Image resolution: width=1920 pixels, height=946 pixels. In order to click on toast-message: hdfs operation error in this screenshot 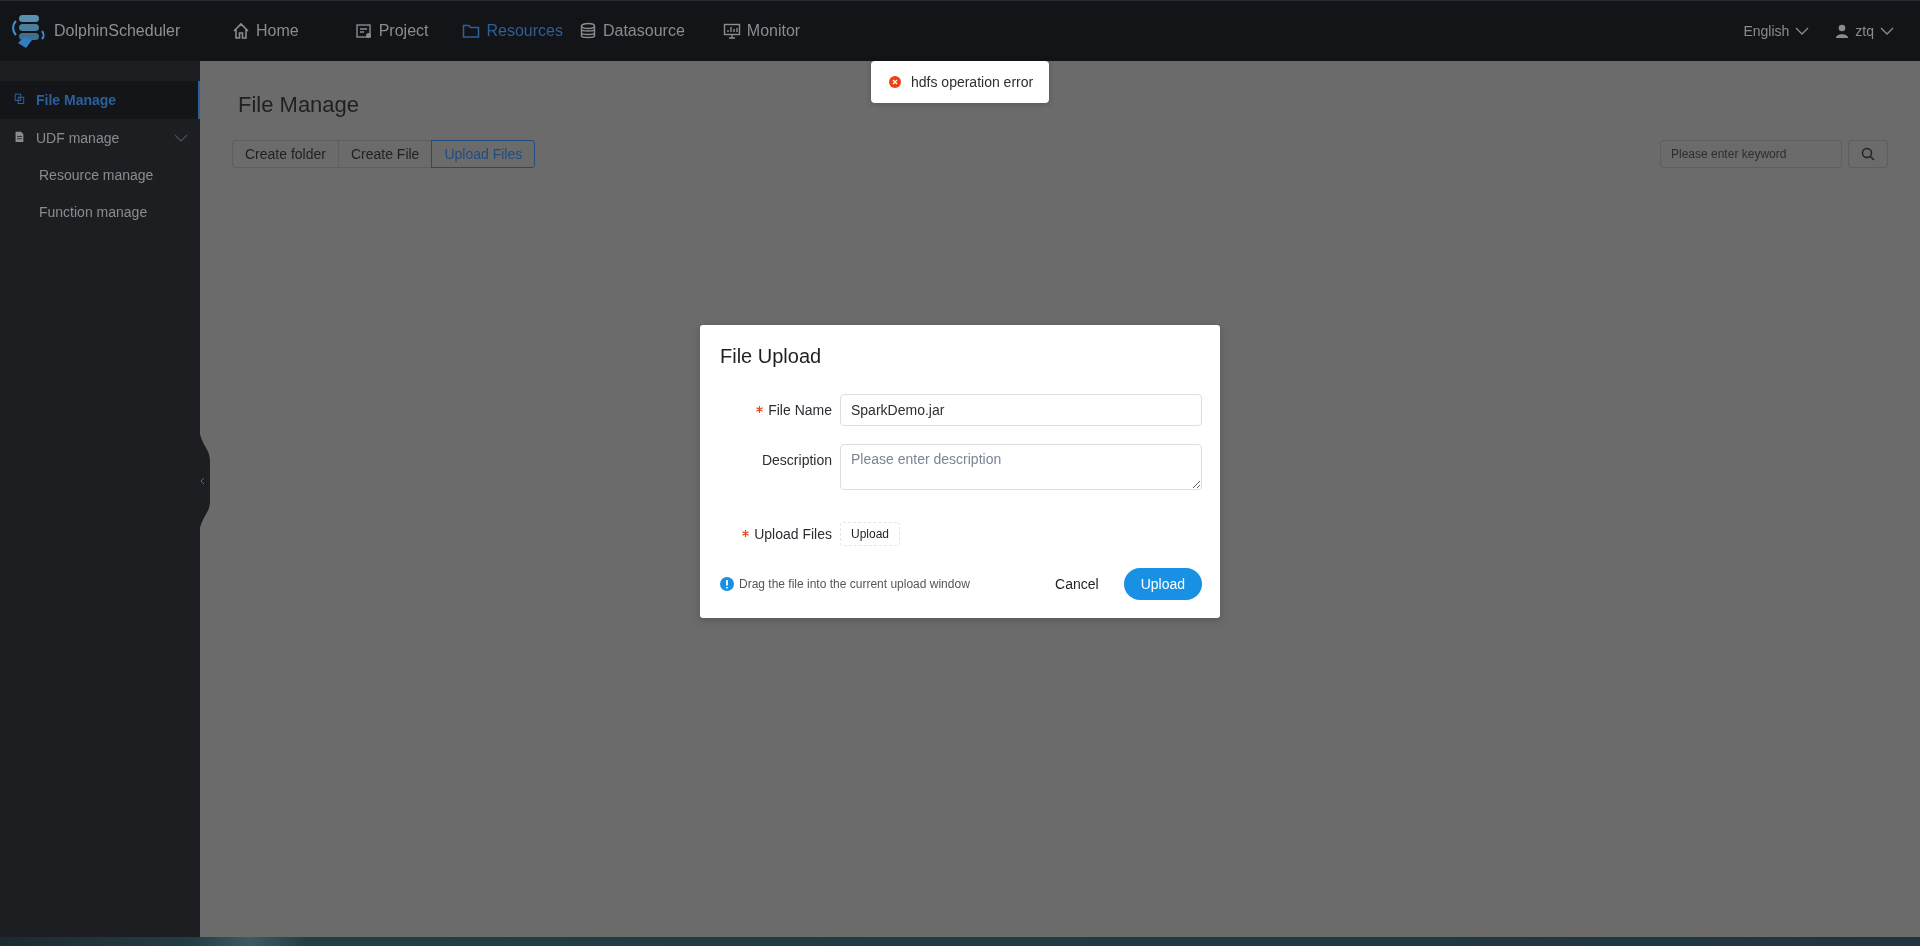, I will do `click(972, 82)`.